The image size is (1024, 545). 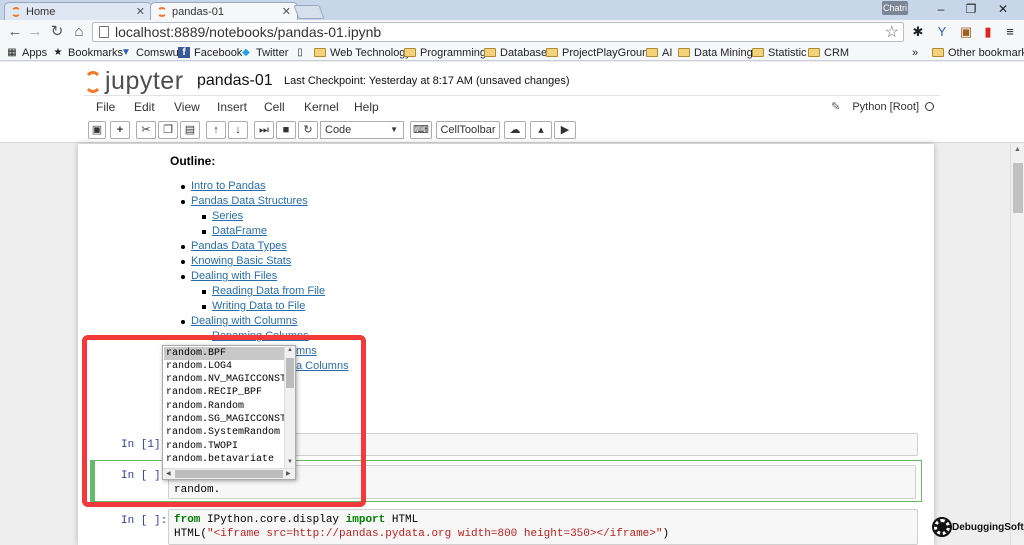 I want to click on address-bar: ☆, so click(x=498, y=32).